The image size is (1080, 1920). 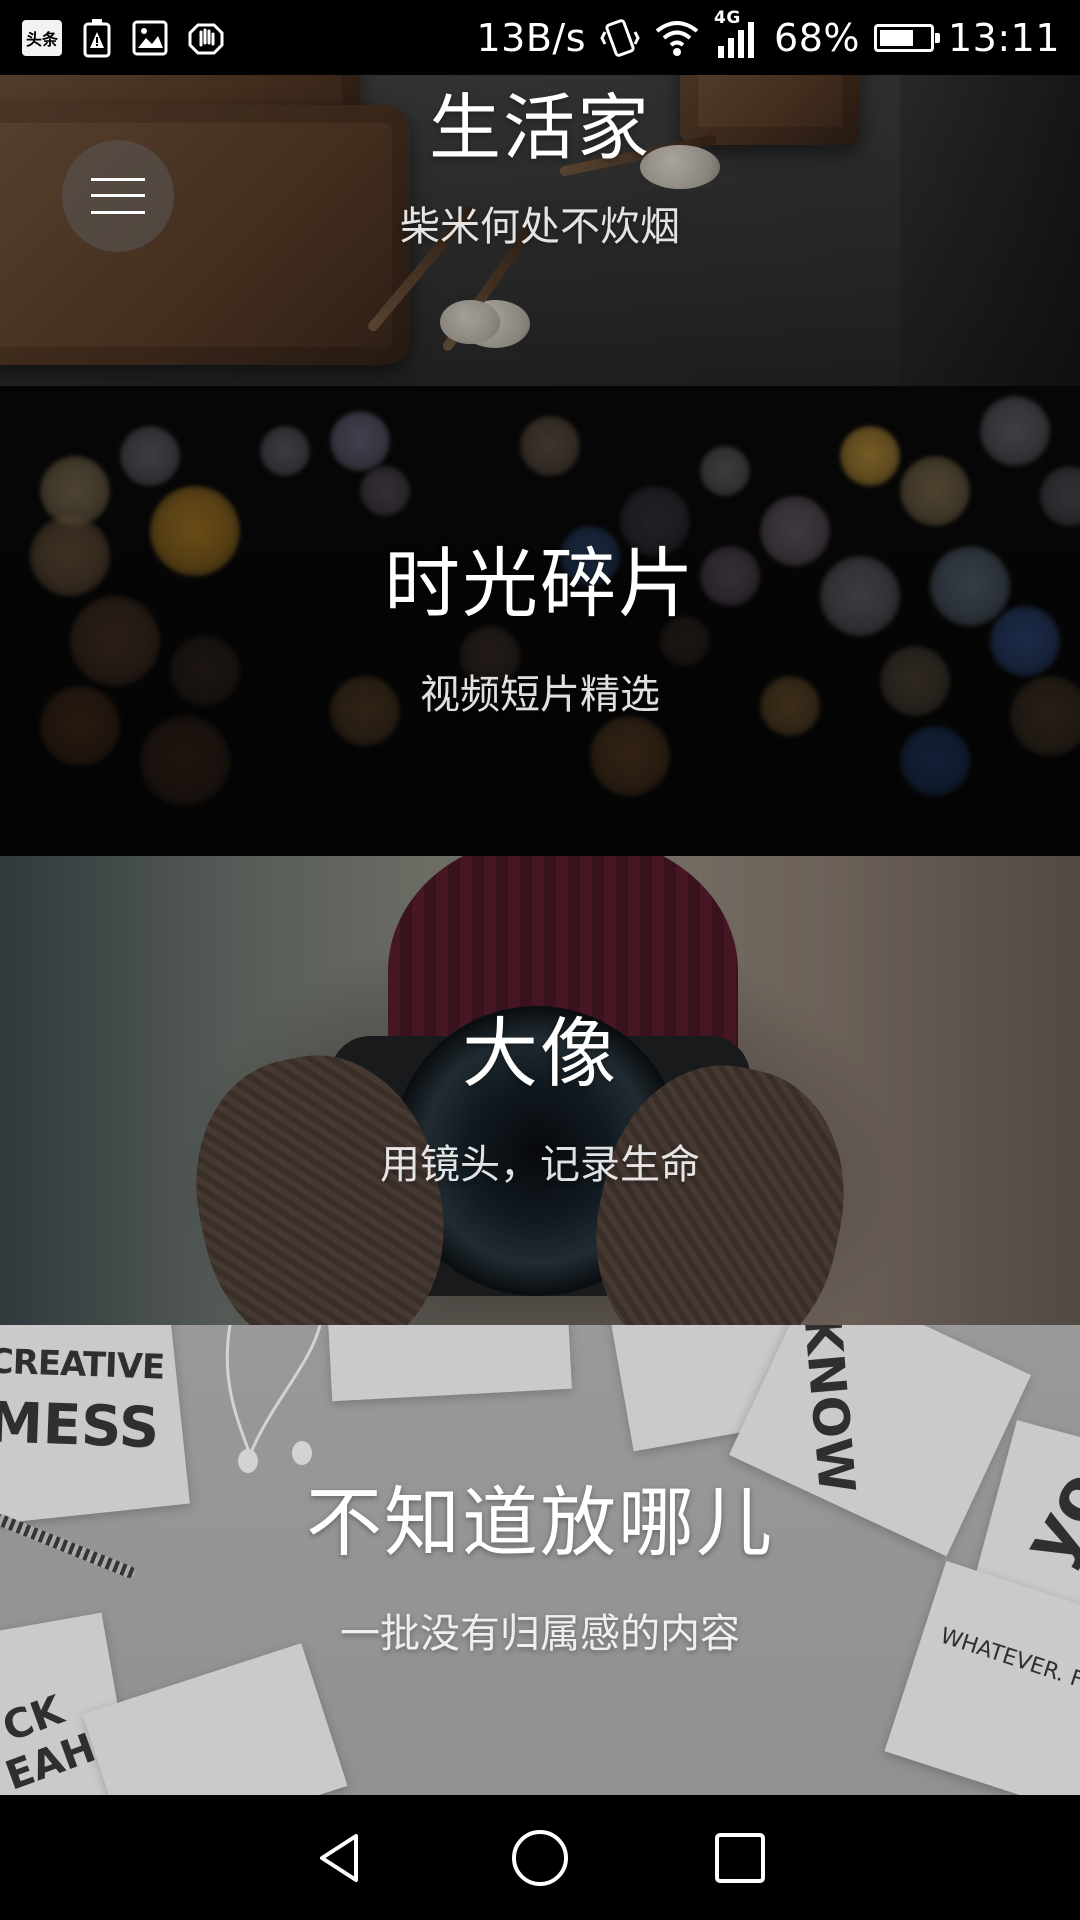 What do you see at coordinates (540, 1522) in the screenshot?
I see `card-title: 不知道放哪儿` at bounding box center [540, 1522].